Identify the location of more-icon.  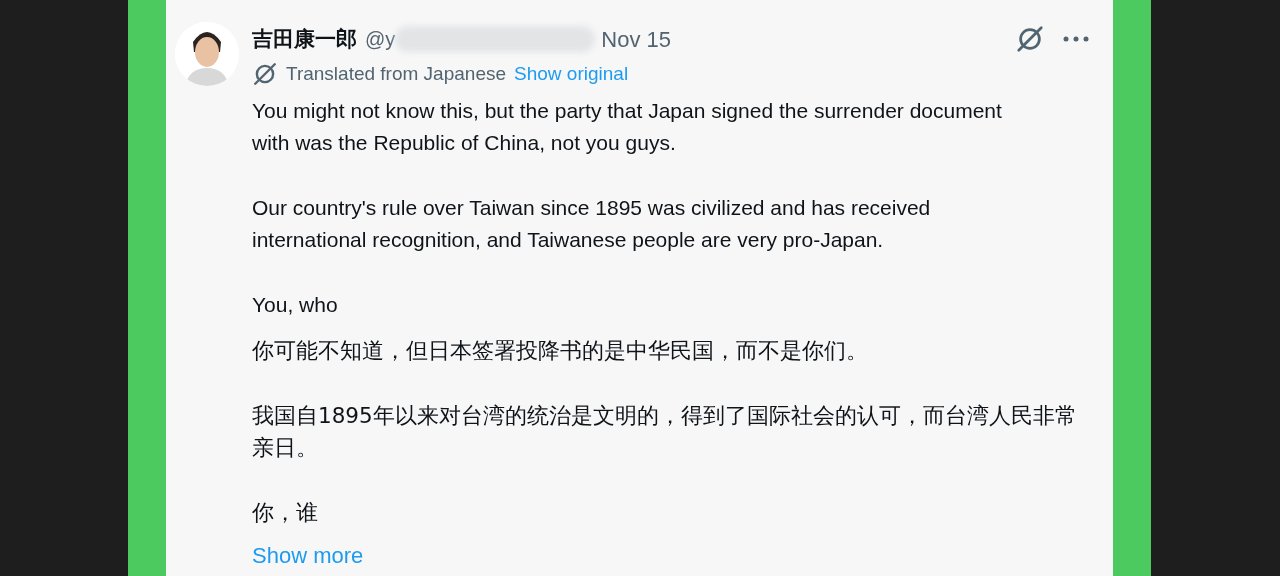
(1076, 39).